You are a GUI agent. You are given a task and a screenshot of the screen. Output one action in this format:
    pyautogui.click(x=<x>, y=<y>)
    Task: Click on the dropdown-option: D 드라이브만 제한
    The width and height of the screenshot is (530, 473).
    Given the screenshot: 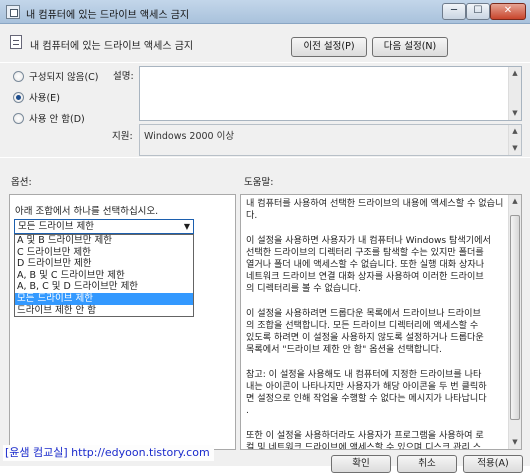 What is the action you would take?
    pyautogui.click(x=104, y=264)
    